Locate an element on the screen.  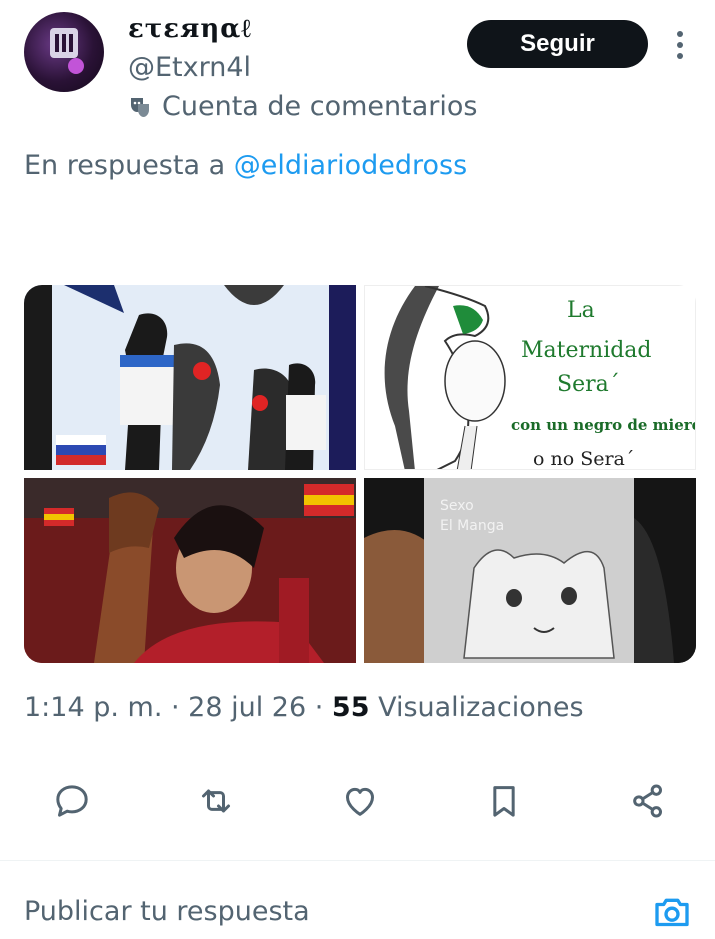
media-image-4: Sexo El Manga is located at coordinates (530, 570).